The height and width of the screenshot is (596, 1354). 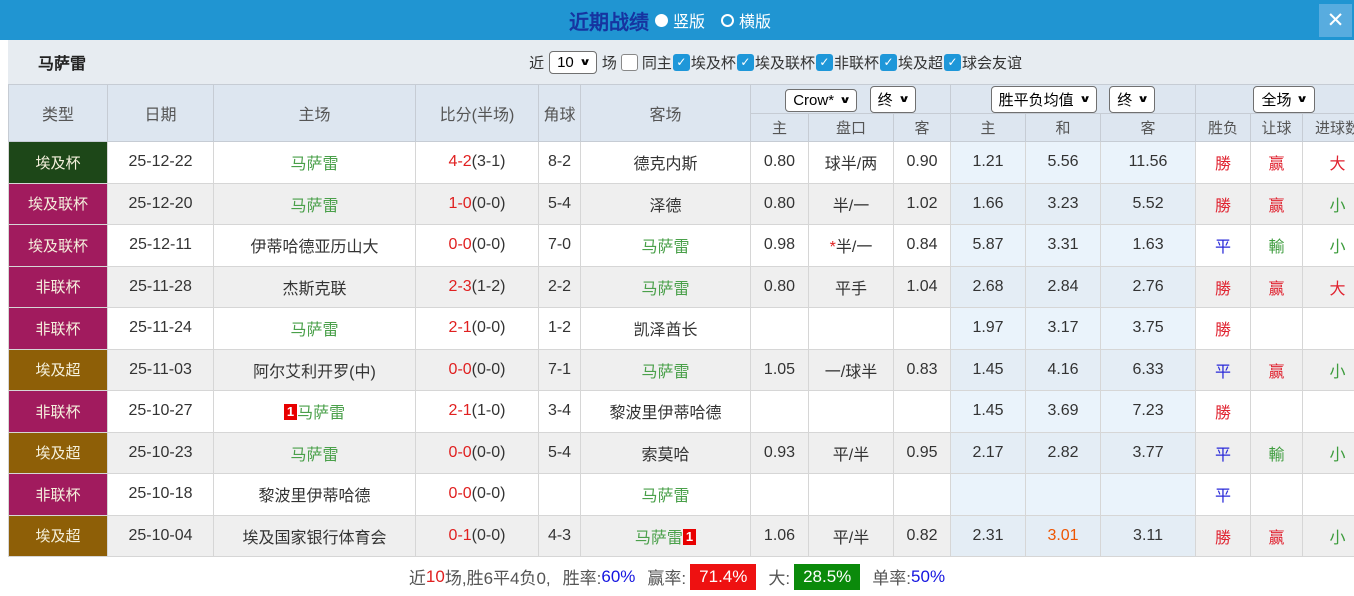 What do you see at coordinates (1328, 452) in the screenshot?
I see `result-goals-cell: 小` at bounding box center [1328, 452].